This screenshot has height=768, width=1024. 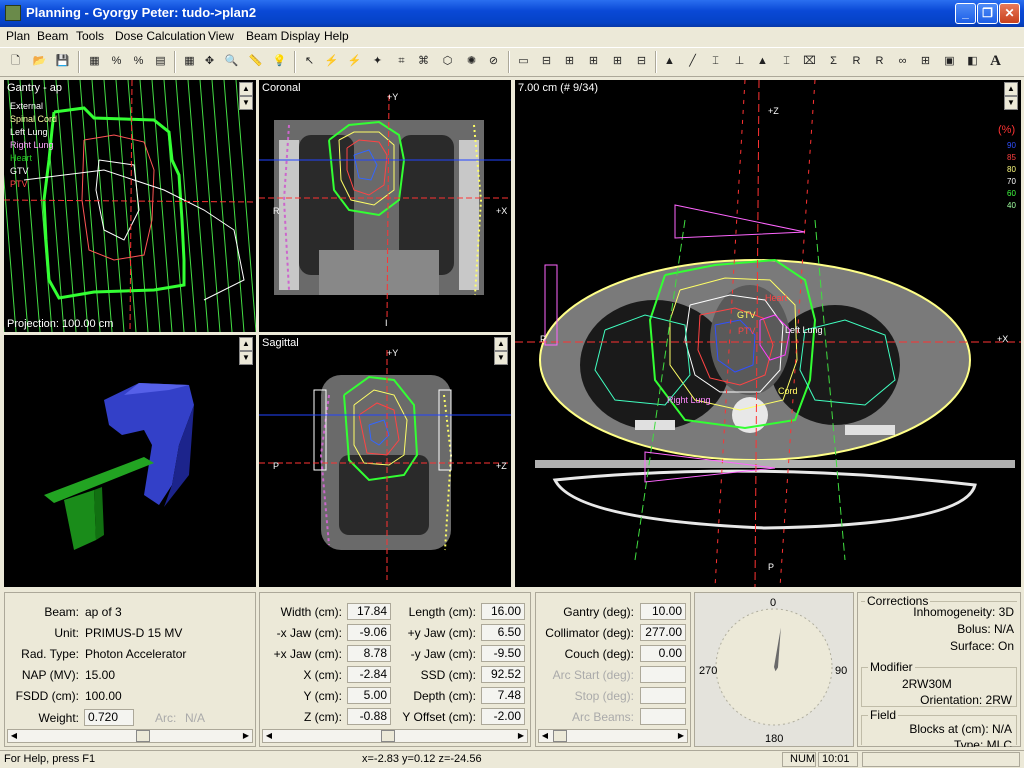 What do you see at coordinates (1011, 89) in the screenshot?
I see `axial-scroll-up: ▲` at bounding box center [1011, 89].